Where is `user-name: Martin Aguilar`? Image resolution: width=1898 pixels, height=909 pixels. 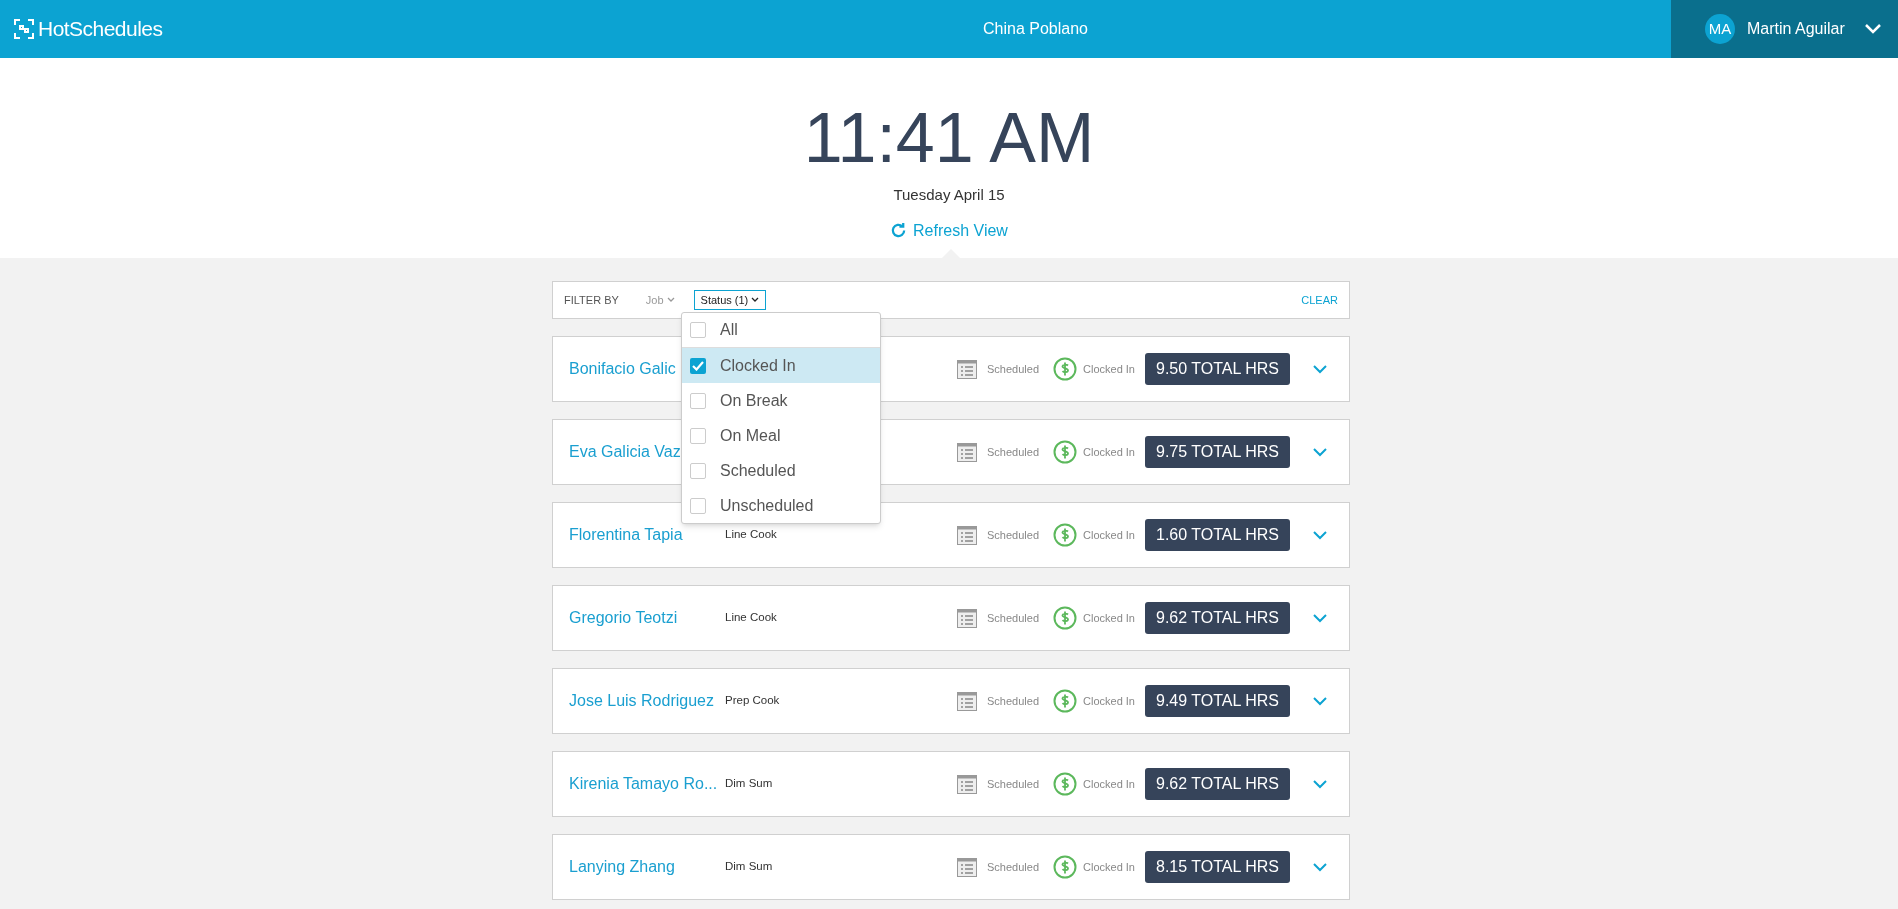
user-name: Martin Aguilar is located at coordinates (1796, 29).